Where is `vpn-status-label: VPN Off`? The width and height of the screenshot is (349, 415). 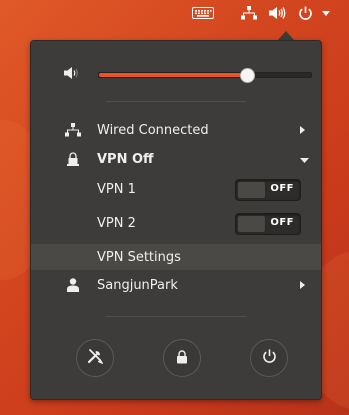
vpn-status-label: VPN Off is located at coordinates (125, 159).